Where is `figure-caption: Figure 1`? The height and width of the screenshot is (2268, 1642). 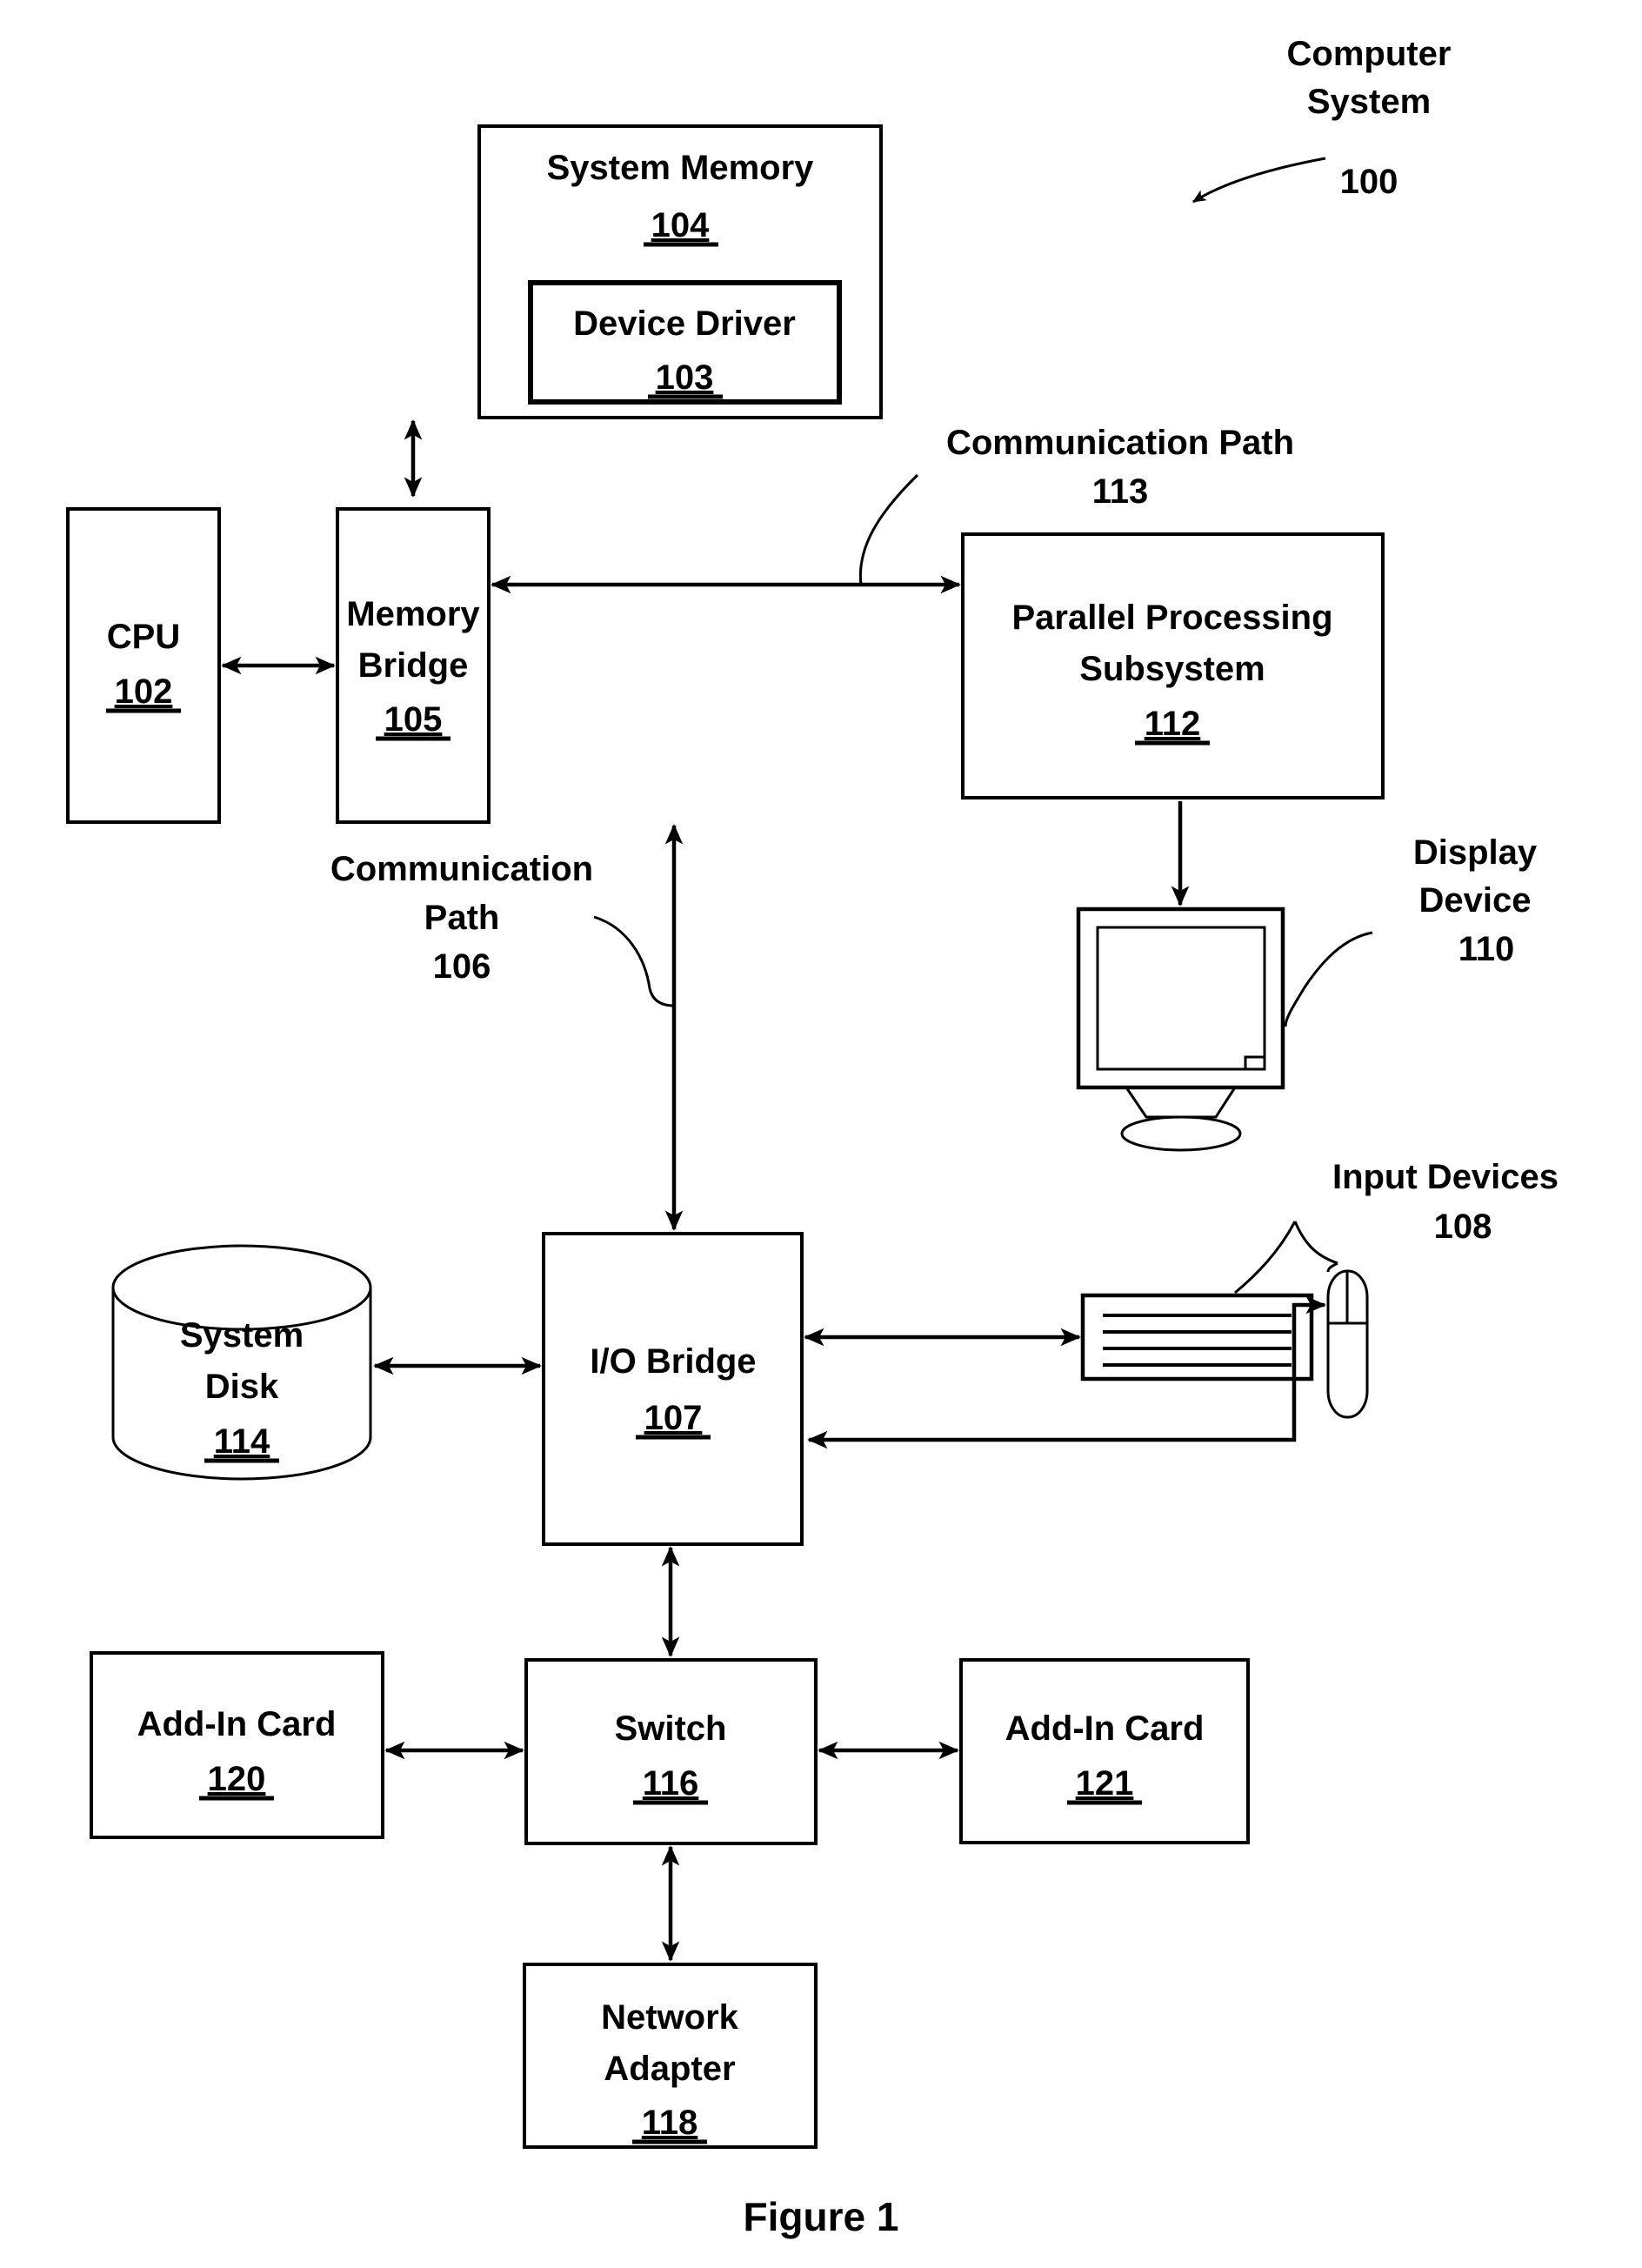
figure-caption: Figure 1 is located at coordinates (821, 2217).